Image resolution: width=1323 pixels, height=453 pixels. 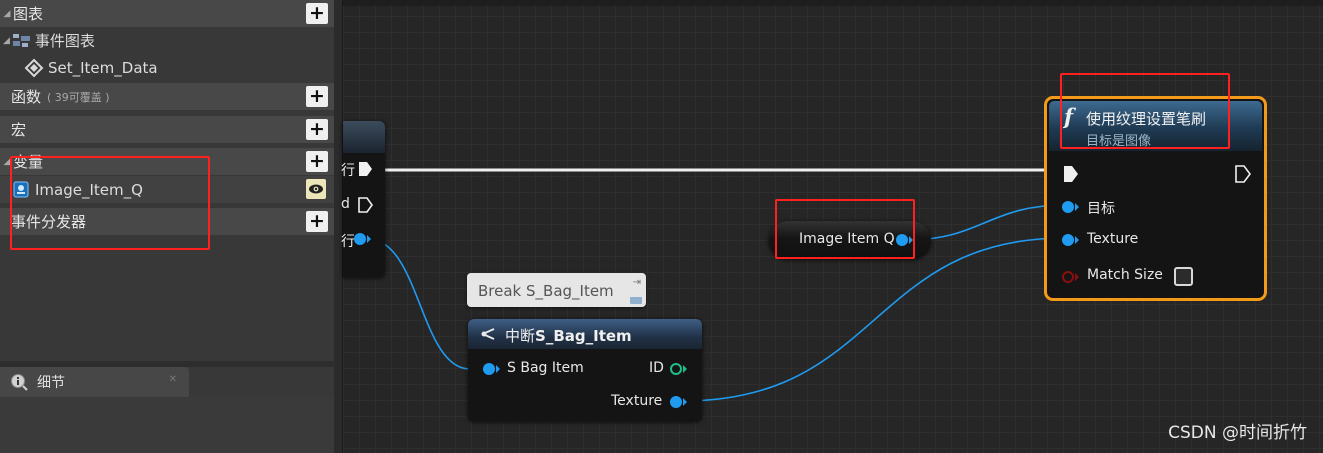 What do you see at coordinates (676, 402) in the screenshot?
I see `texture-output-pin` at bounding box center [676, 402].